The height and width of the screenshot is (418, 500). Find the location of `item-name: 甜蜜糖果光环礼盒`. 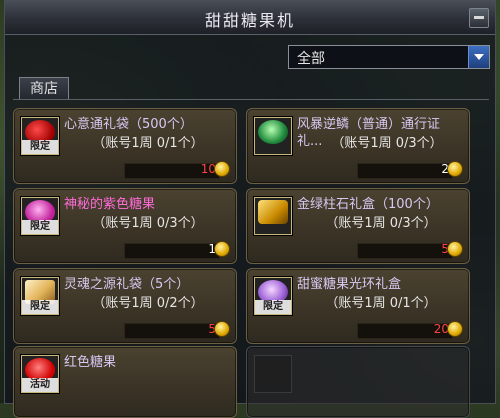

item-name: 甜蜜糖果光环礼盒 is located at coordinates (349, 284).